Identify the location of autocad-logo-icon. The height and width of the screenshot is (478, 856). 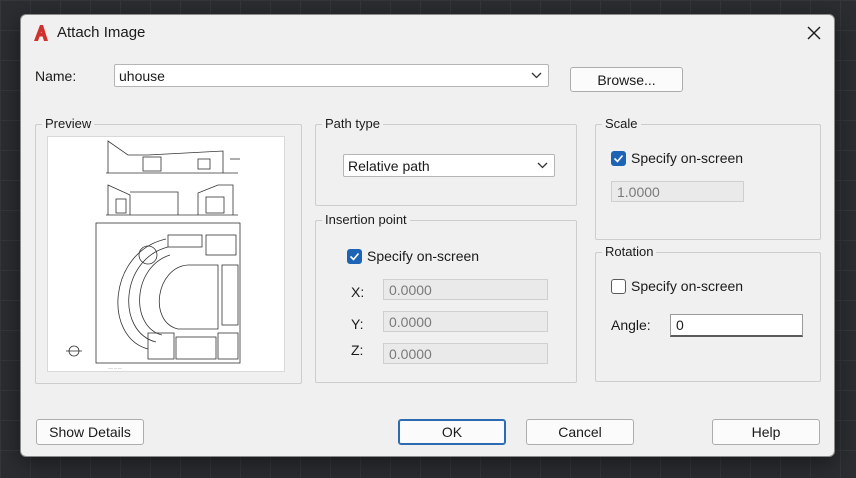
(41, 33).